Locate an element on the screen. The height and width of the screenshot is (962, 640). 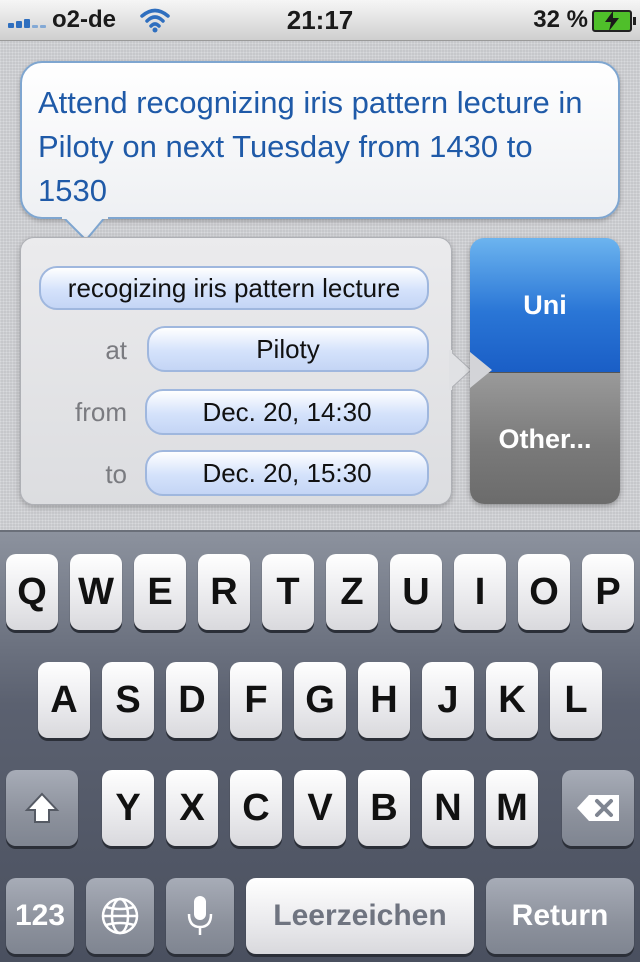
key-f: F is located at coordinates (256, 700).